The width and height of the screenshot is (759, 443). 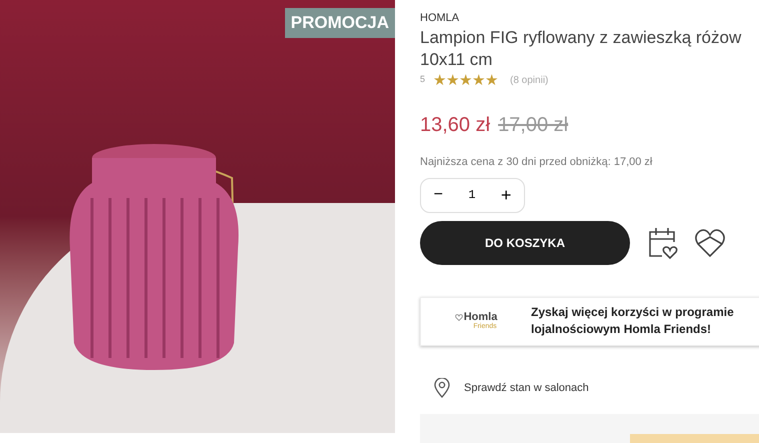 What do you see at coordinates (506, 195) in the screenshot?
I see `increase-button: +` at bounding box center [506, 195].